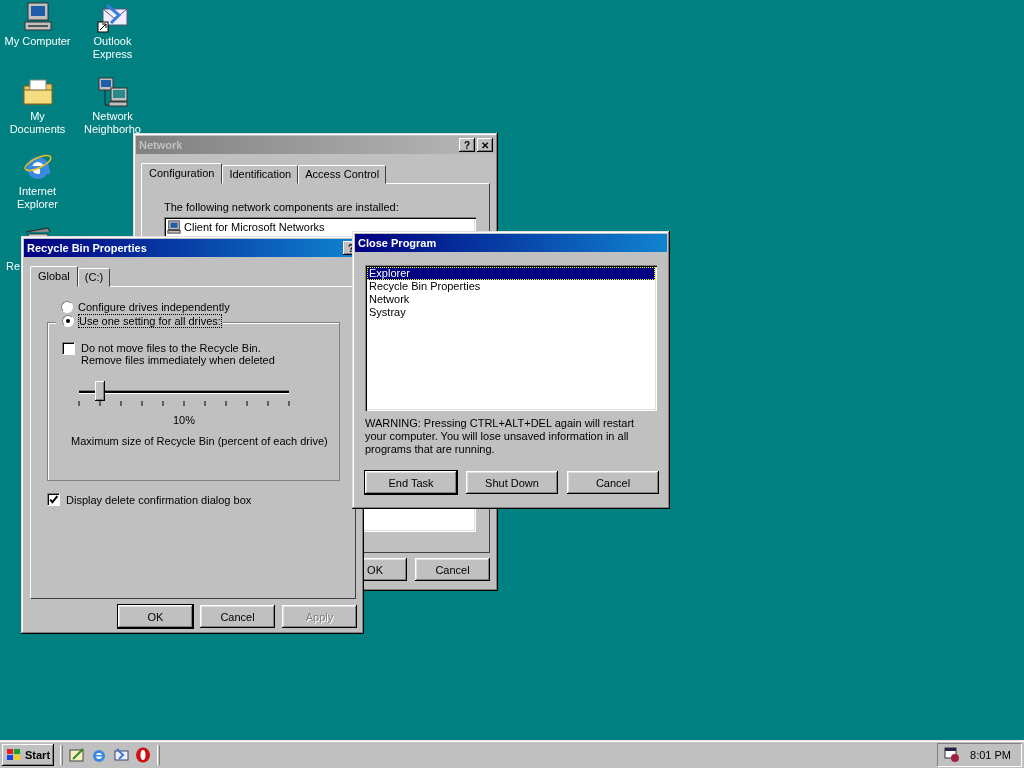 The width and height of the screenshot is (1024, 768). Describe the element at coordinates (411, 482) in the screenshot. I see `dialog-button: End Task` at that location.